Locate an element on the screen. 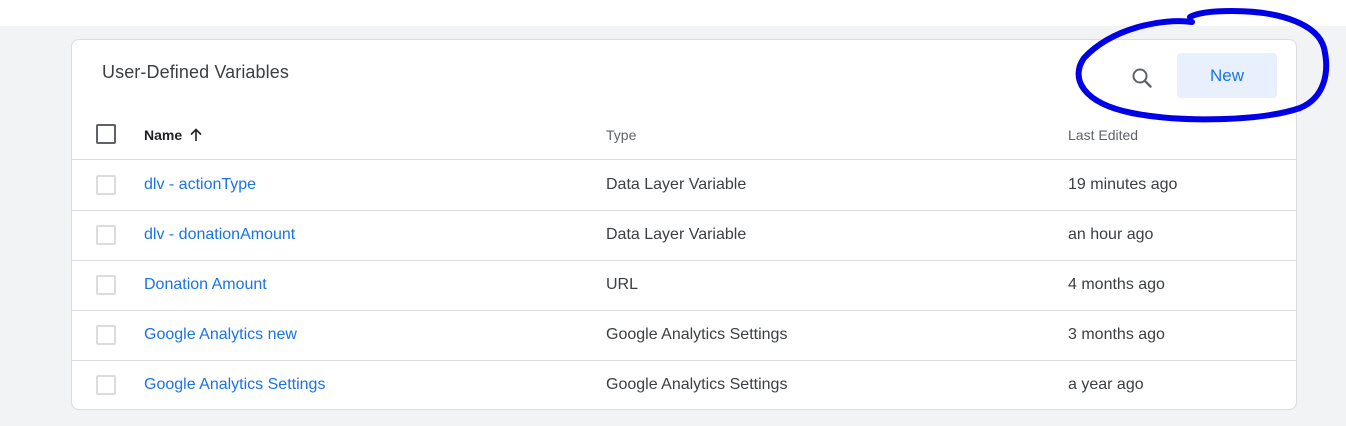 This screenshot has width=1346, height=426. variable-last-edited: 19 minutes ago is located at coordinates (1123, 184).